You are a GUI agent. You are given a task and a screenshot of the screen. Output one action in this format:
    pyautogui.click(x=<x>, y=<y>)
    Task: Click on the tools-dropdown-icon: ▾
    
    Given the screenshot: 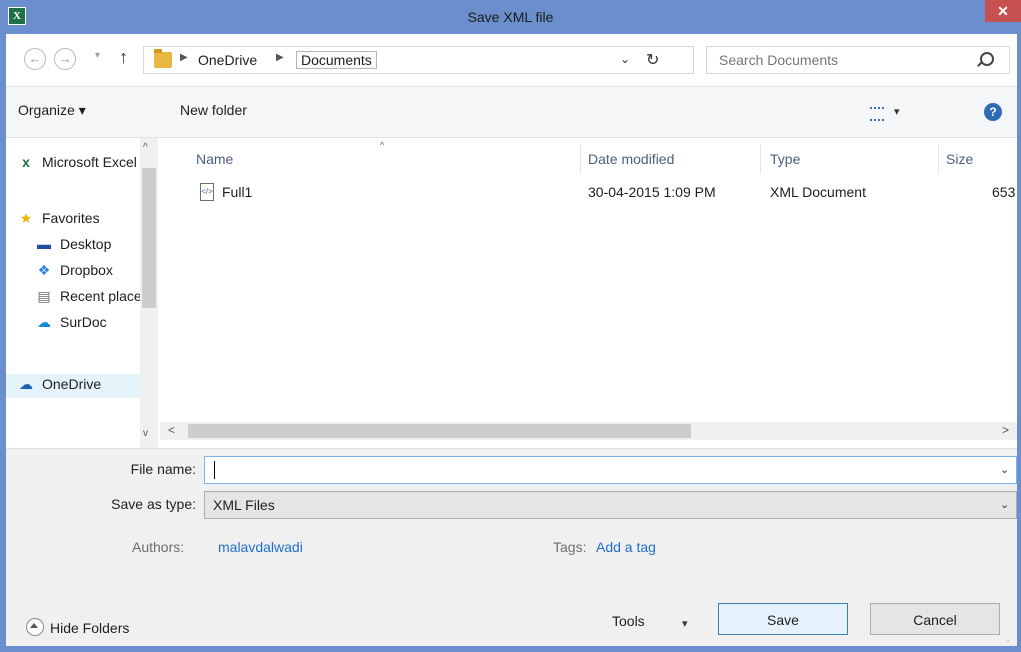 What is the action you would take?
    pyautogui.click(x=685, y=623)
    